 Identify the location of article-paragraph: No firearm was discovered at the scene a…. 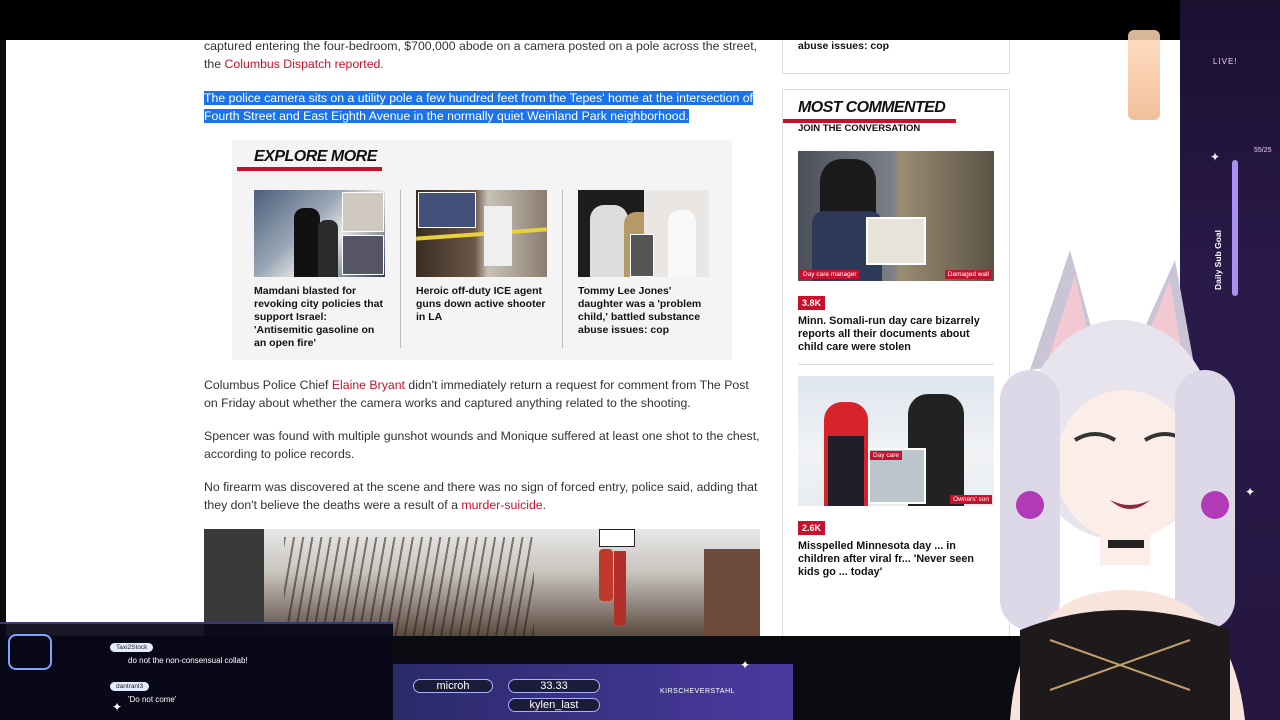
(482, 496).